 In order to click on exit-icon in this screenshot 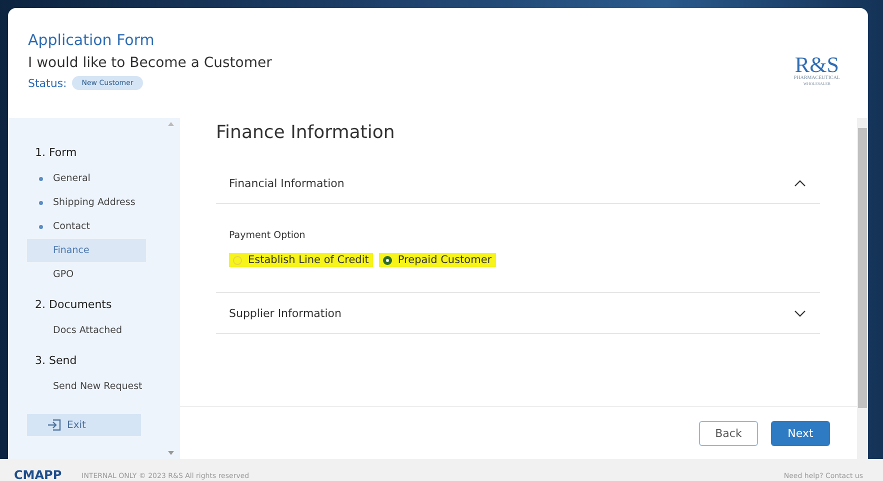, I will do `click(54, 425)`.